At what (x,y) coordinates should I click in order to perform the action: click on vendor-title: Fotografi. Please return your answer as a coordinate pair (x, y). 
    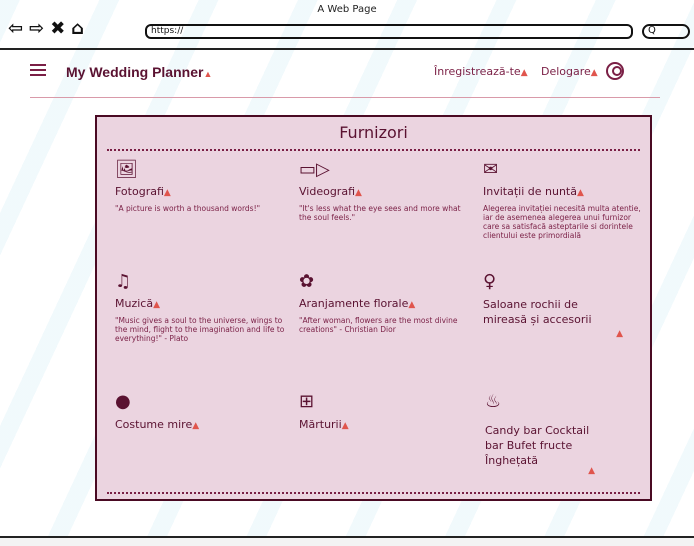
    Looking at the image, I should click on (139, 191).